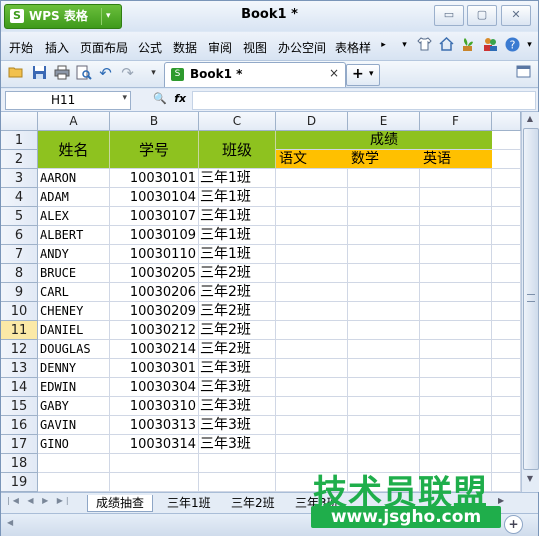 Image resolution: width=539 pixels, height=536 pixels. I want to click on cell-name: GAVIN, so click(74, 425).